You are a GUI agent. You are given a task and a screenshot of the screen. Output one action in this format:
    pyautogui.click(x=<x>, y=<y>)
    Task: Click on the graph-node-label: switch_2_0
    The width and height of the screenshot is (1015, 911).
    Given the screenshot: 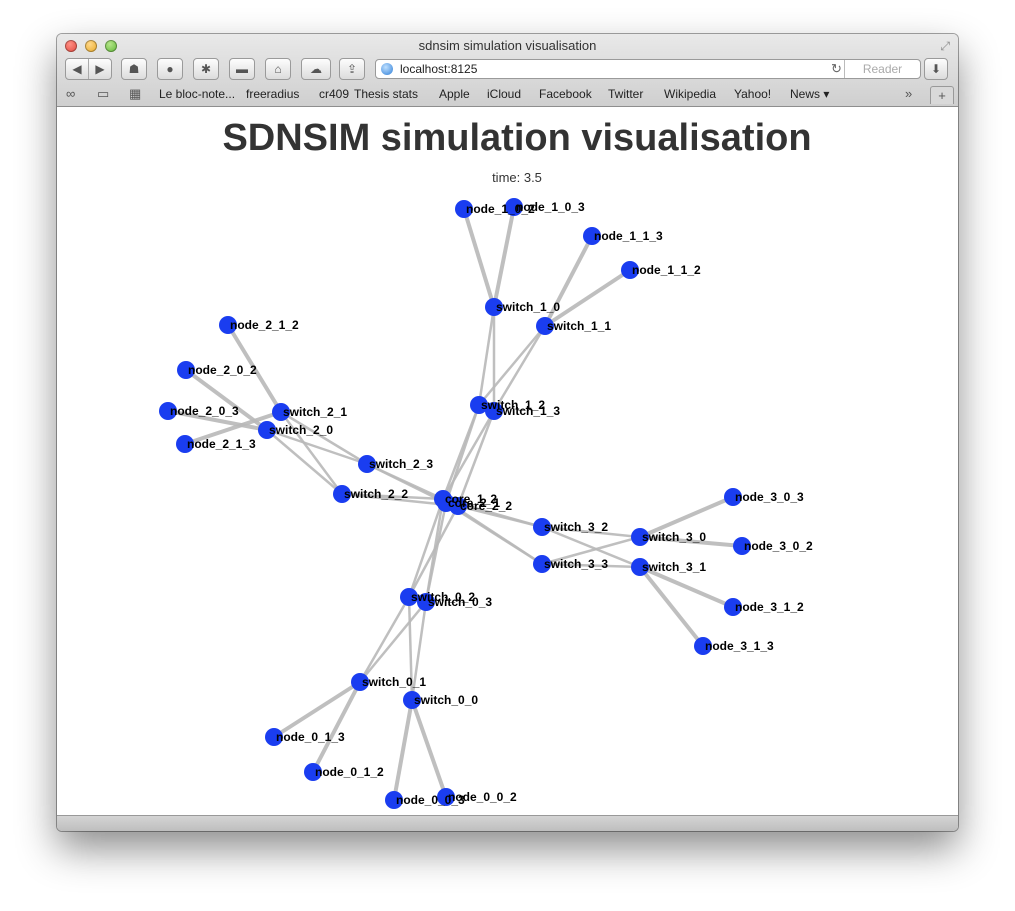 What is the action you would take?
    pyautogui.click(x=301, y=430)
    